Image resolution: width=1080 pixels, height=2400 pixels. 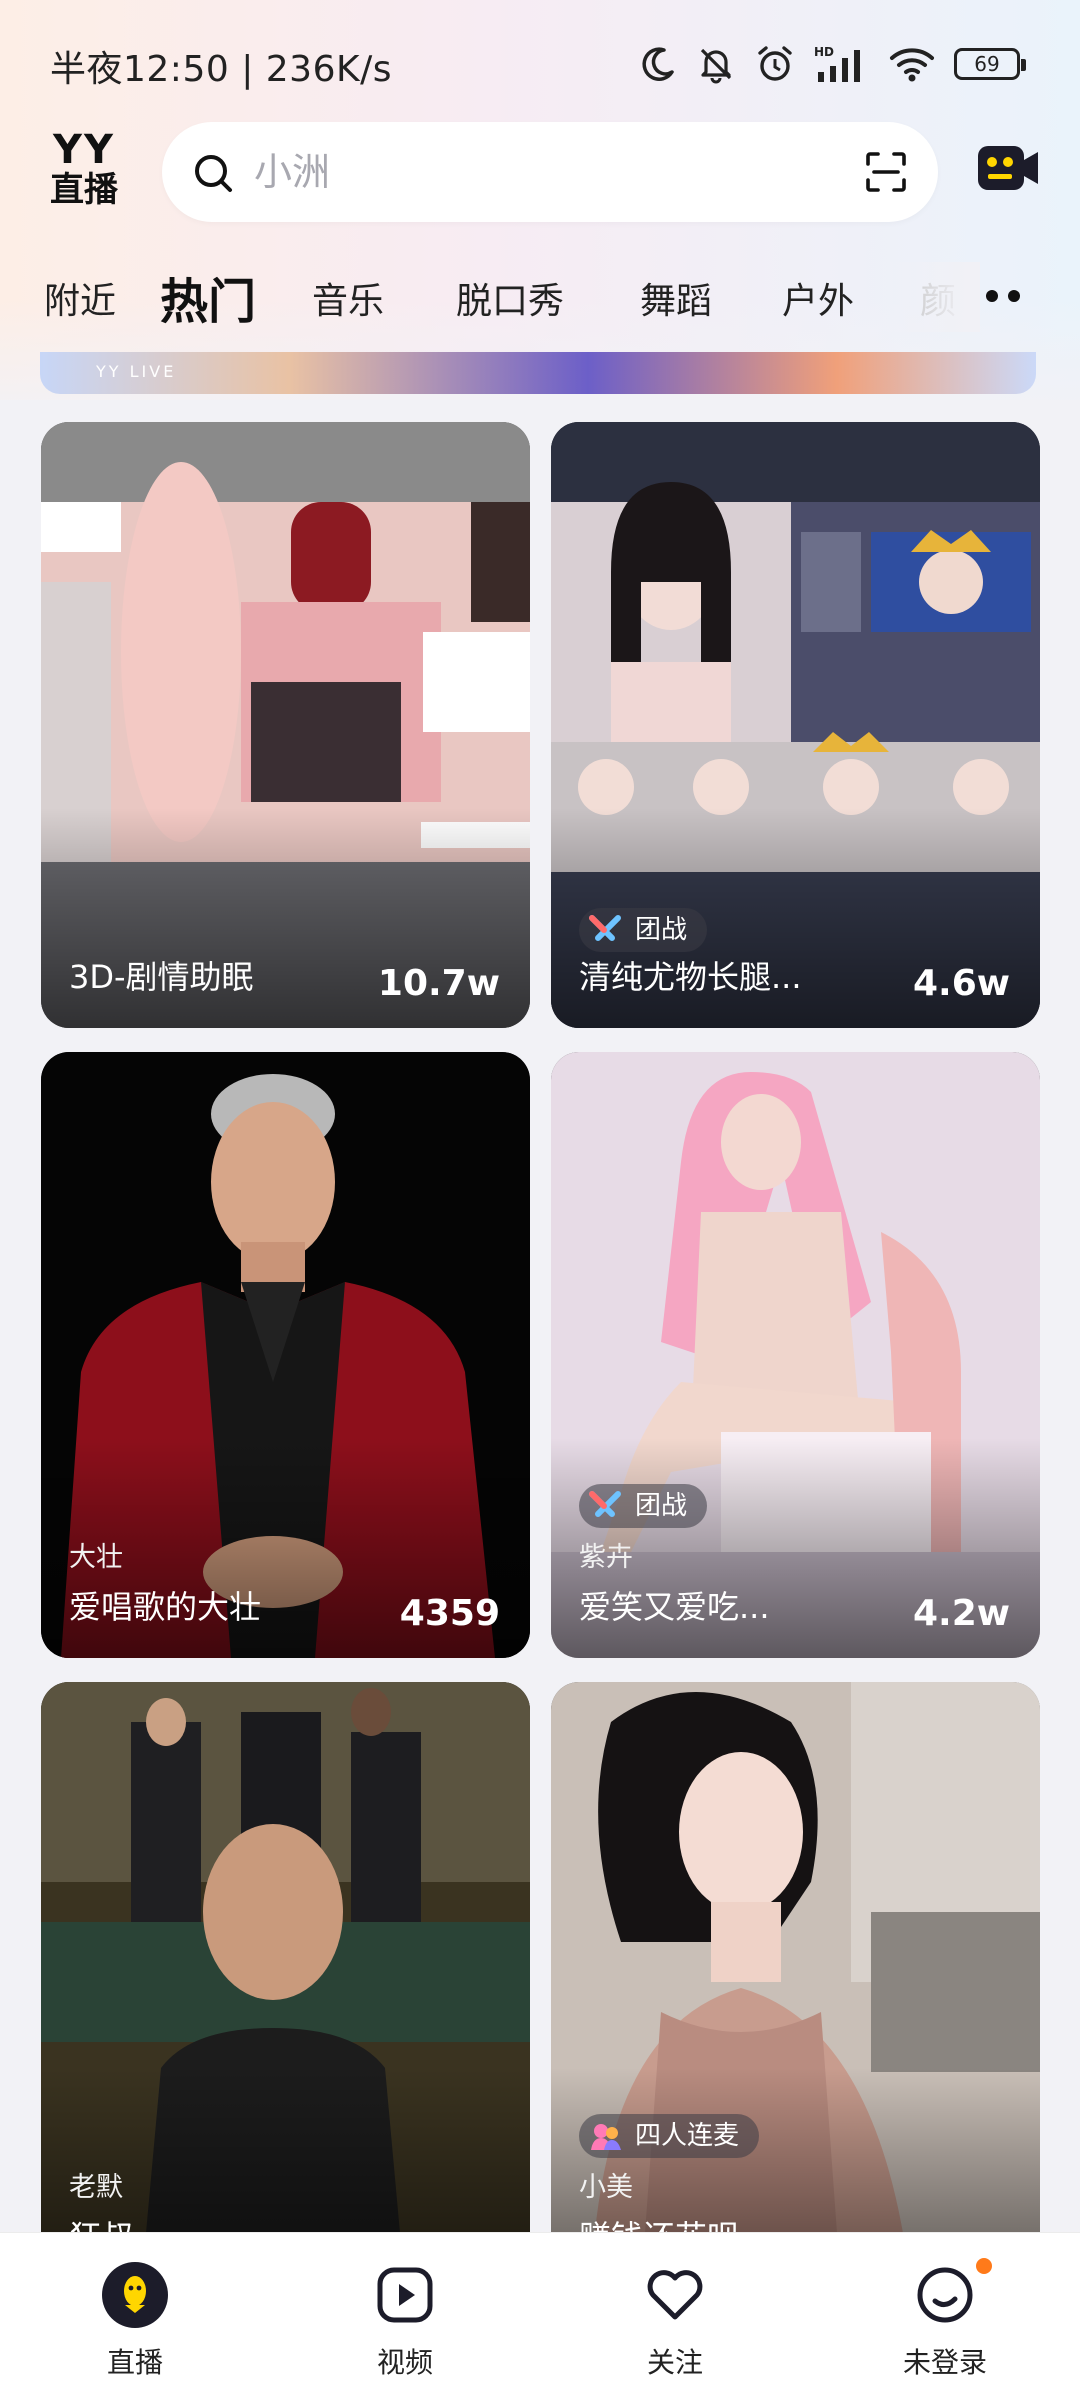 I want to click on live-card: 团战 清纯尤物长腿... 4.6w, so click(x=795, y=725).